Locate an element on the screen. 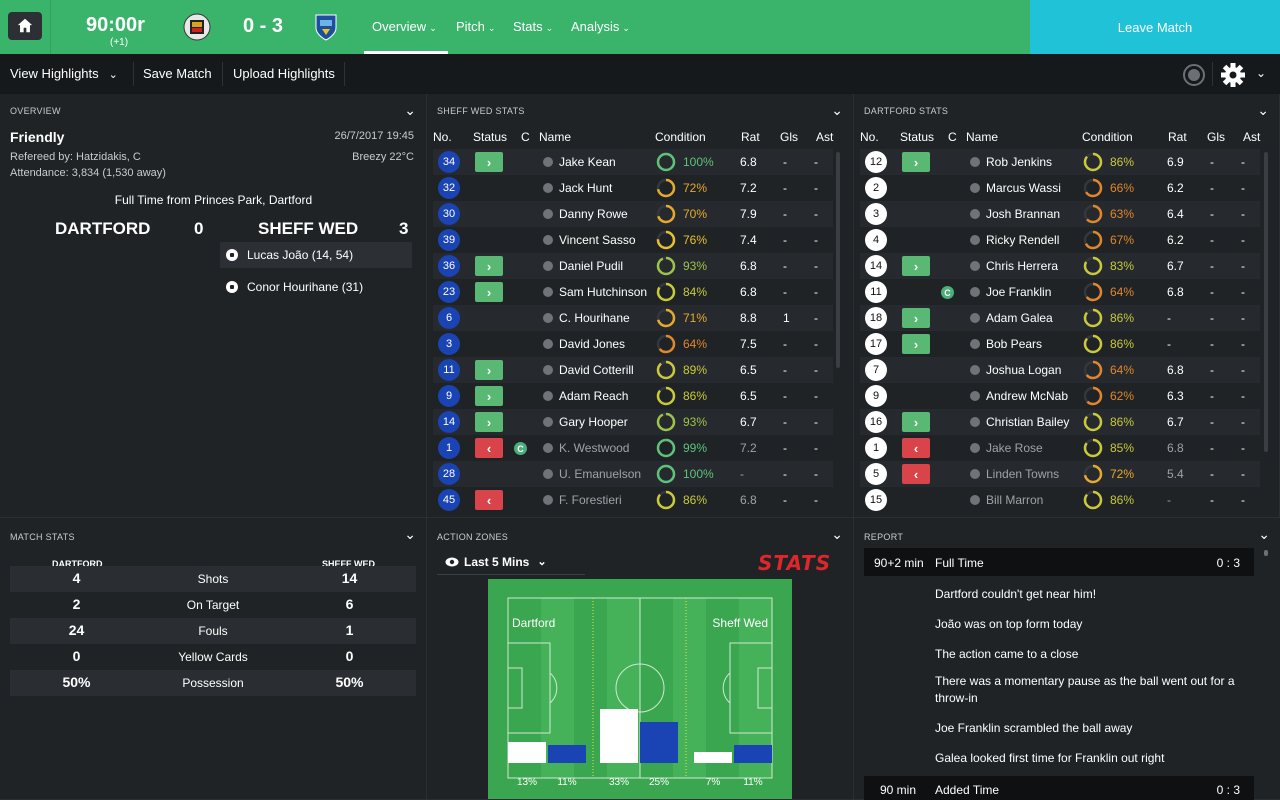 The height and width of the screenshot is (800, 1280). player-name: Joshua Logan is located at coordinates (1023, 370).